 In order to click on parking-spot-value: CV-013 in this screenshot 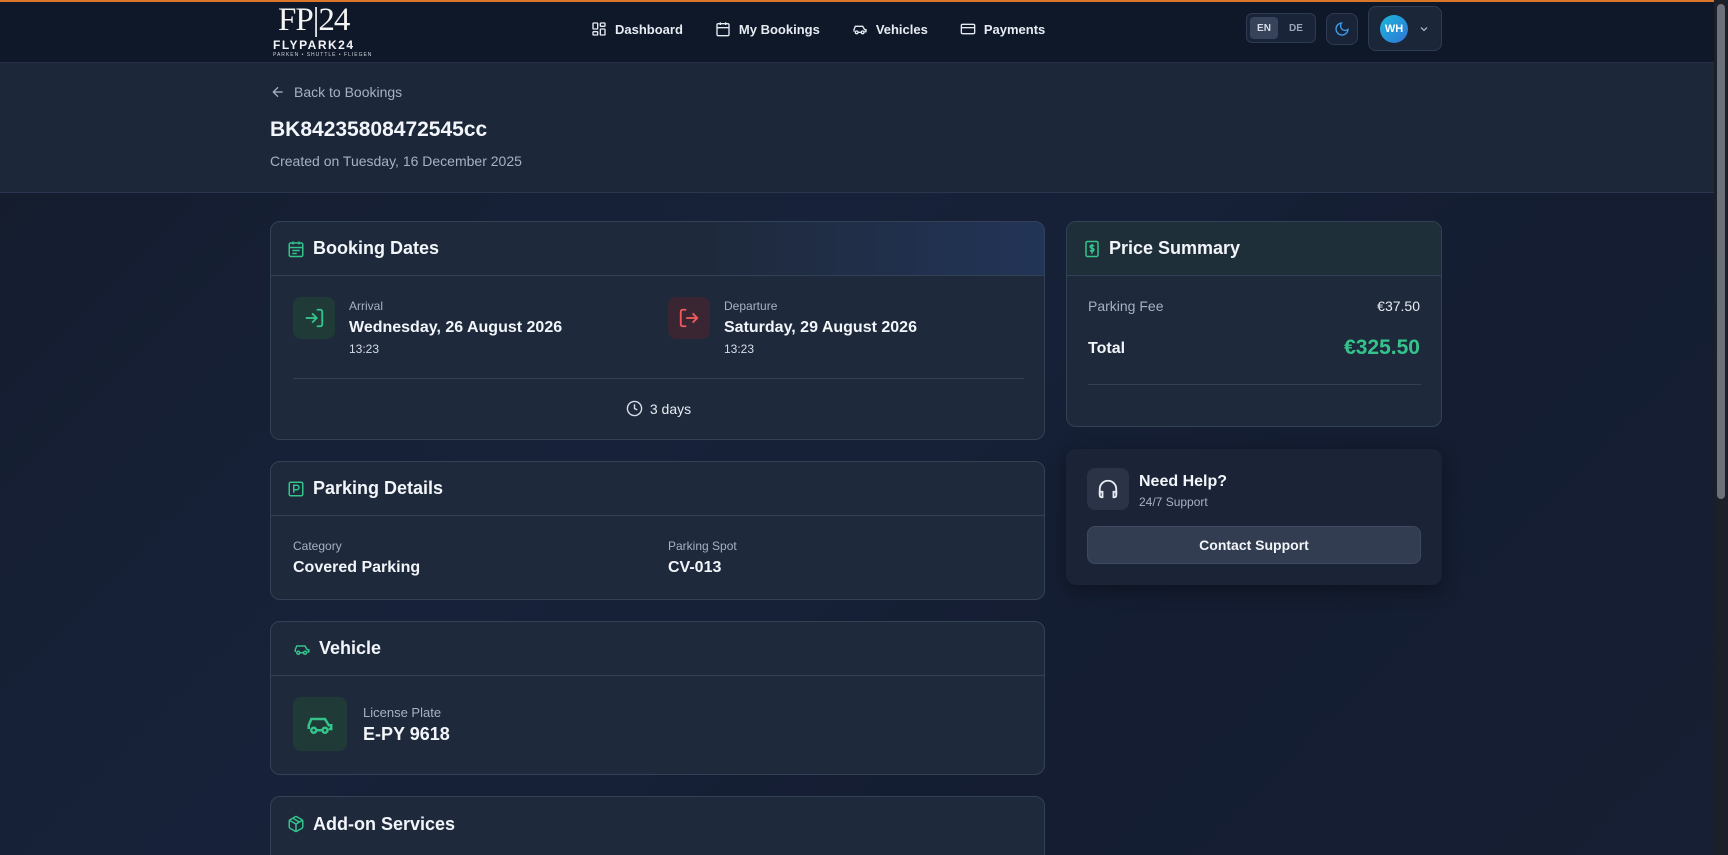, I will do `click(695, 567)`.